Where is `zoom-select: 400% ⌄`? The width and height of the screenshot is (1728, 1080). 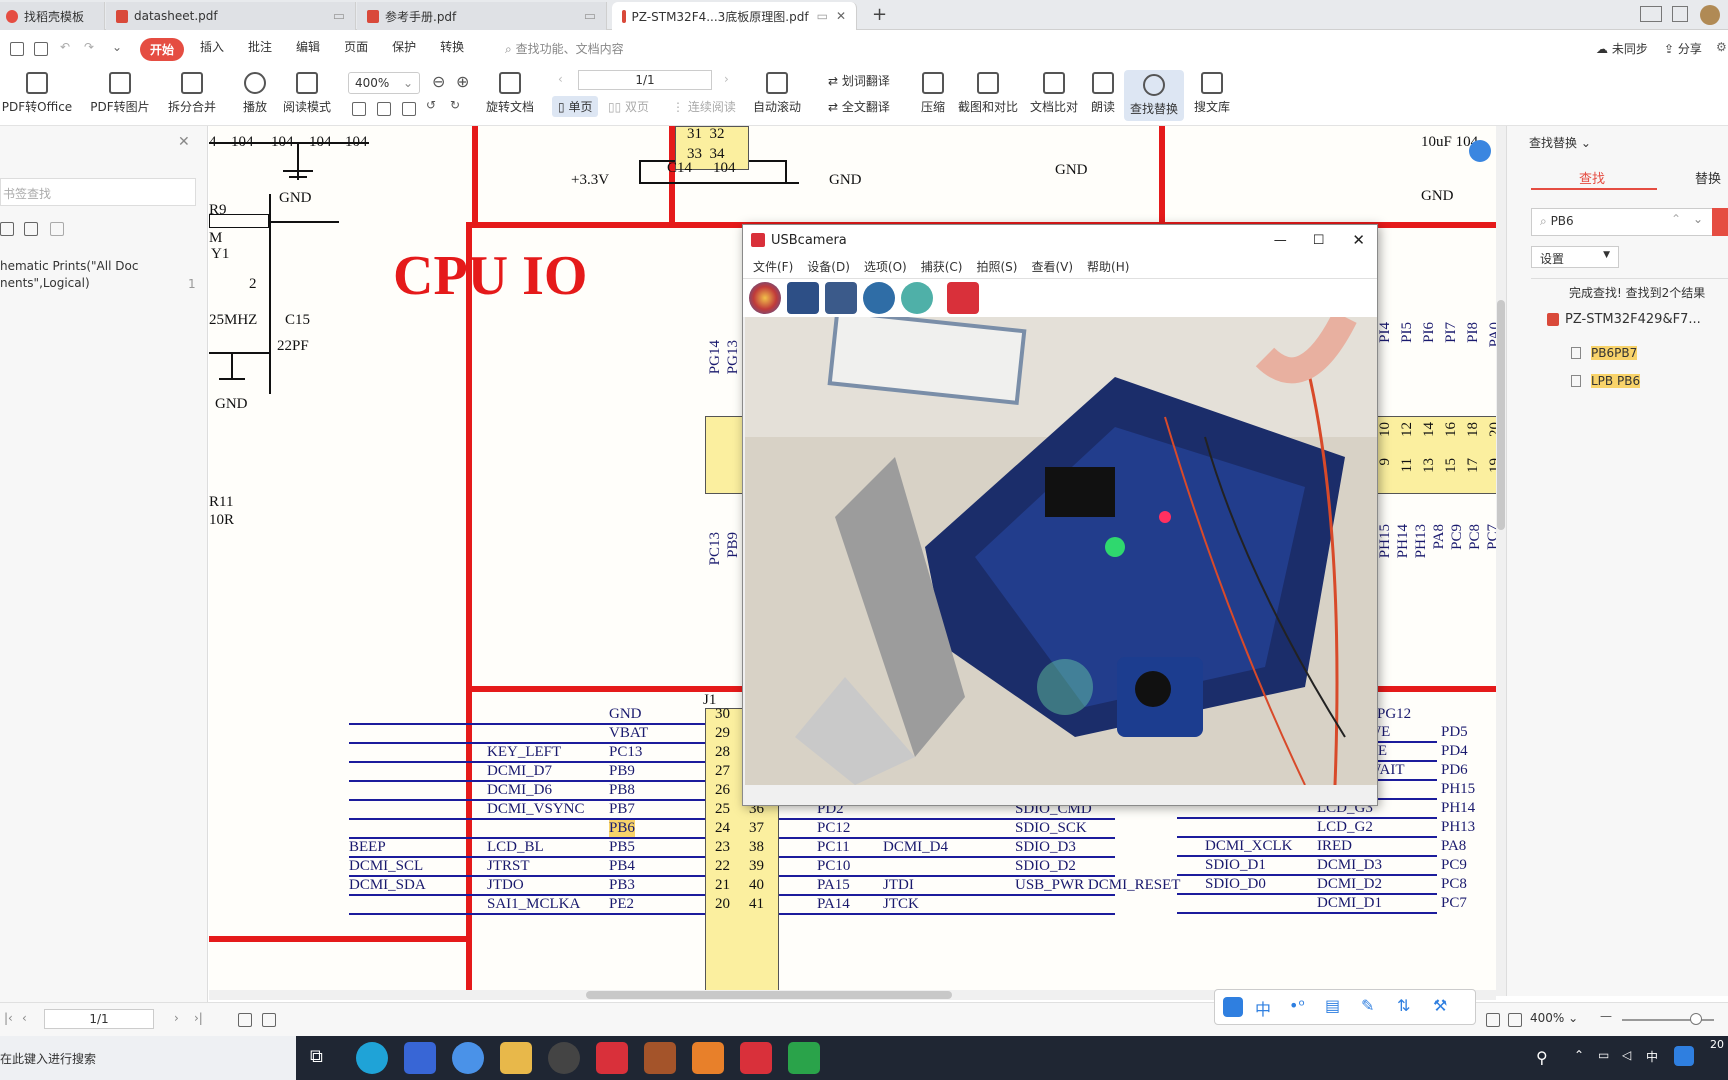 zoom-select: 400% ⌄ is located at coordinates (384, 83).